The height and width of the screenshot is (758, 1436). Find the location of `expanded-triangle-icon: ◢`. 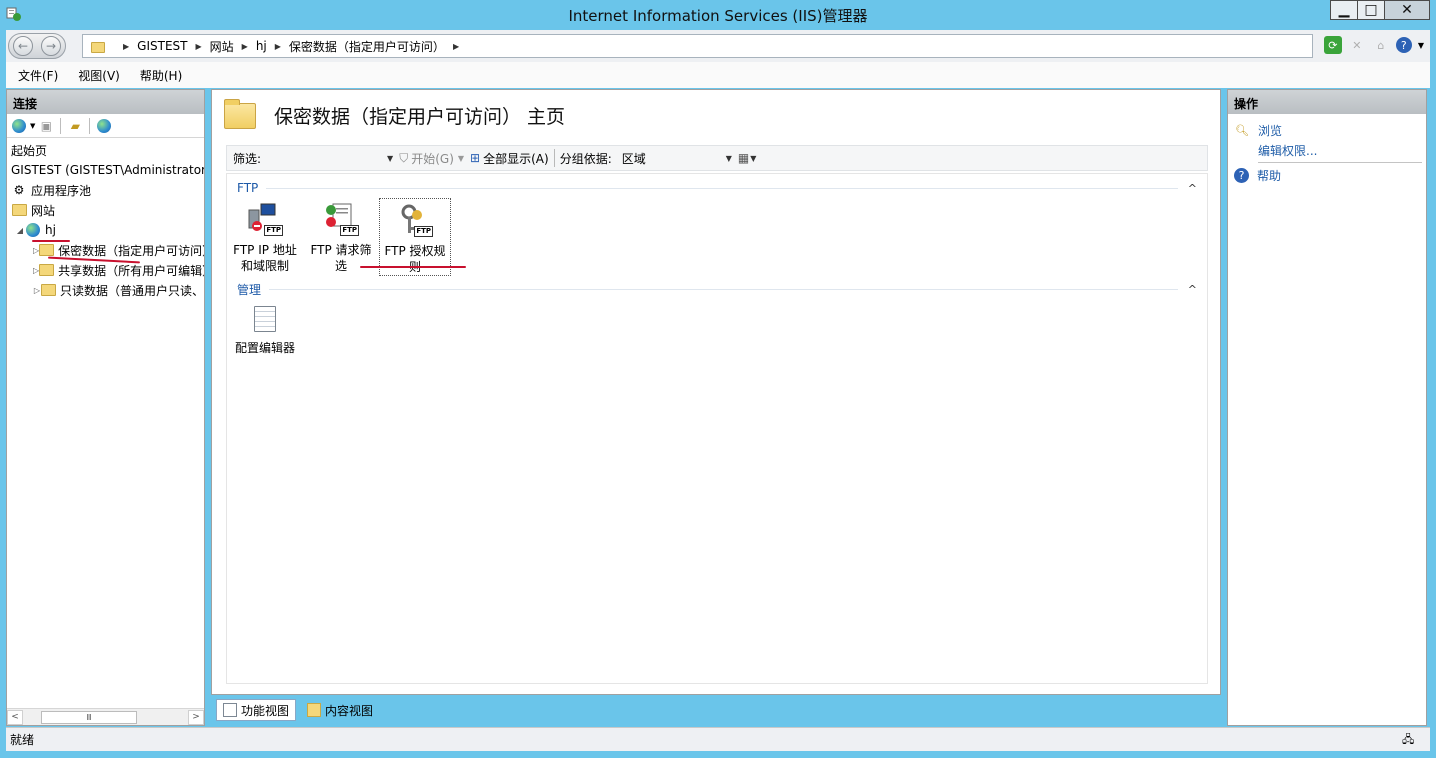

expanded-triangle-icon: ◢ is located at coordinates (20, 230).